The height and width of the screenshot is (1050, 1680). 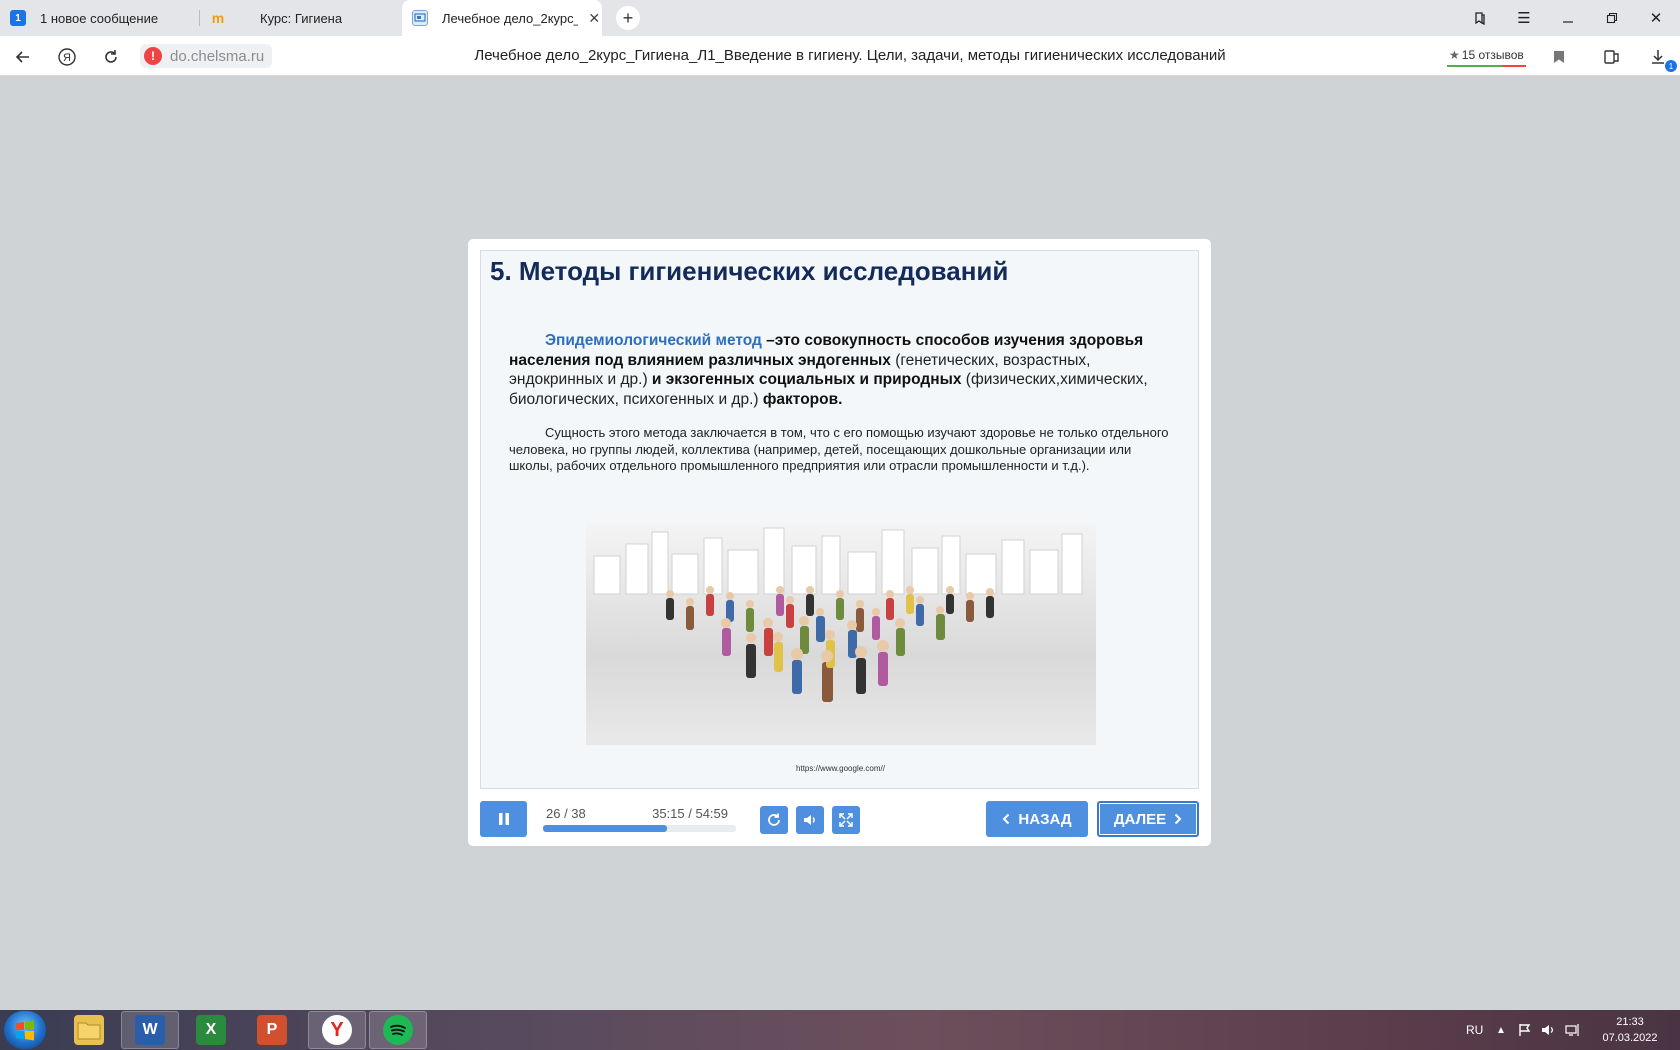 What do you see at coordinates (1656, 18) in the screenshot?
I see `close-window-icon: ✕` at bounding box center [1656, 18].